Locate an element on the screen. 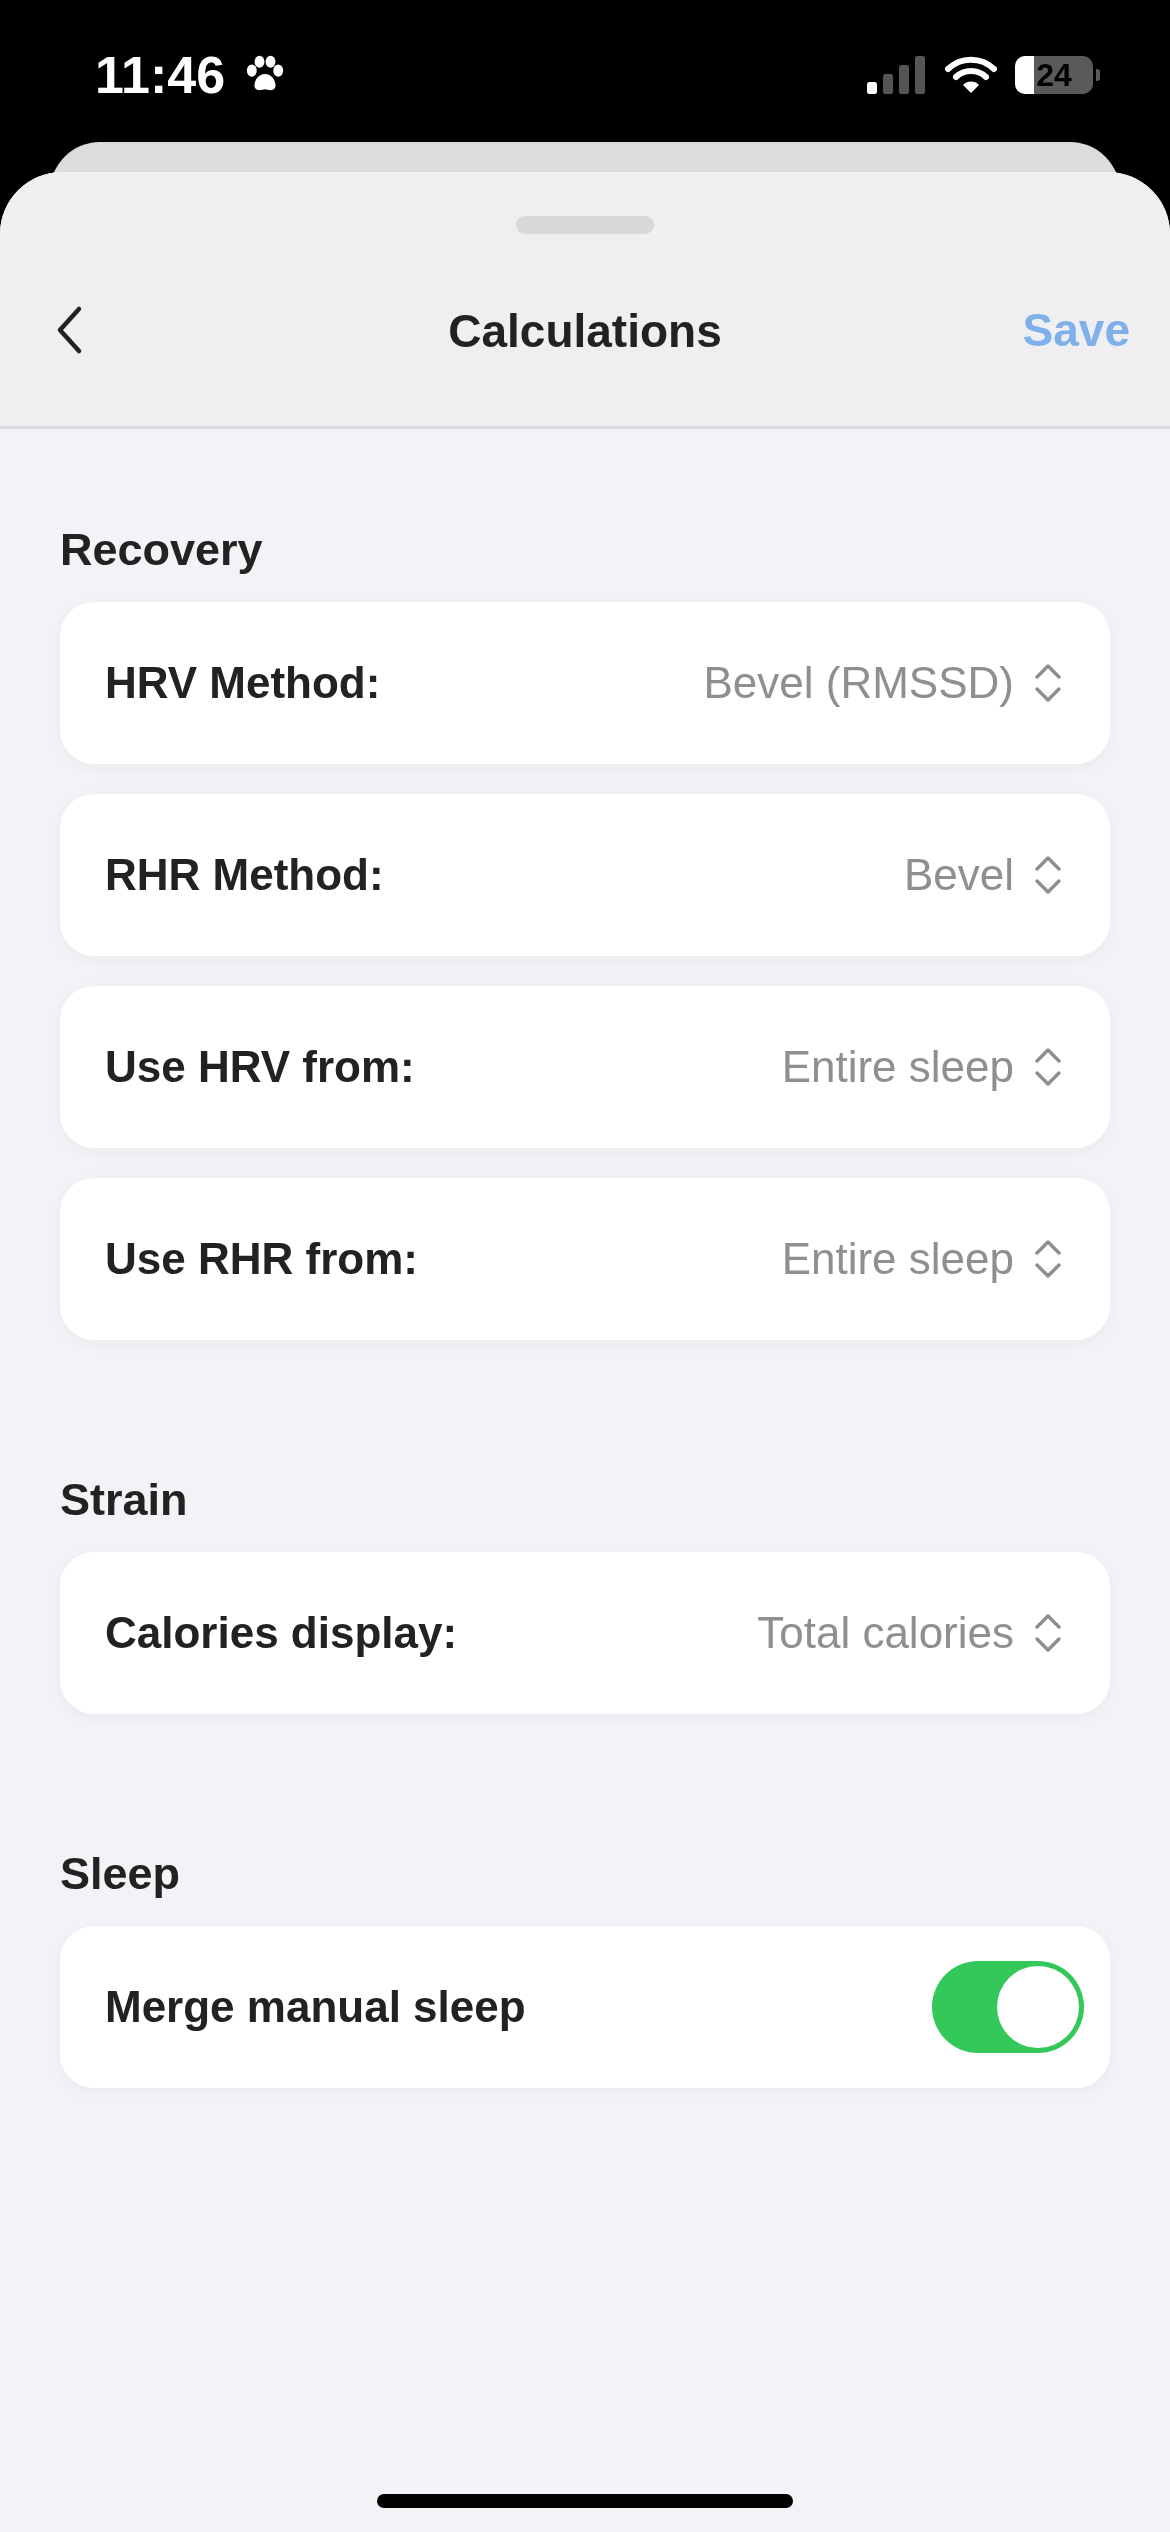 The height and width of the screenshot is (2532, 1170). signal-icon is located at coordinates (897, 75).